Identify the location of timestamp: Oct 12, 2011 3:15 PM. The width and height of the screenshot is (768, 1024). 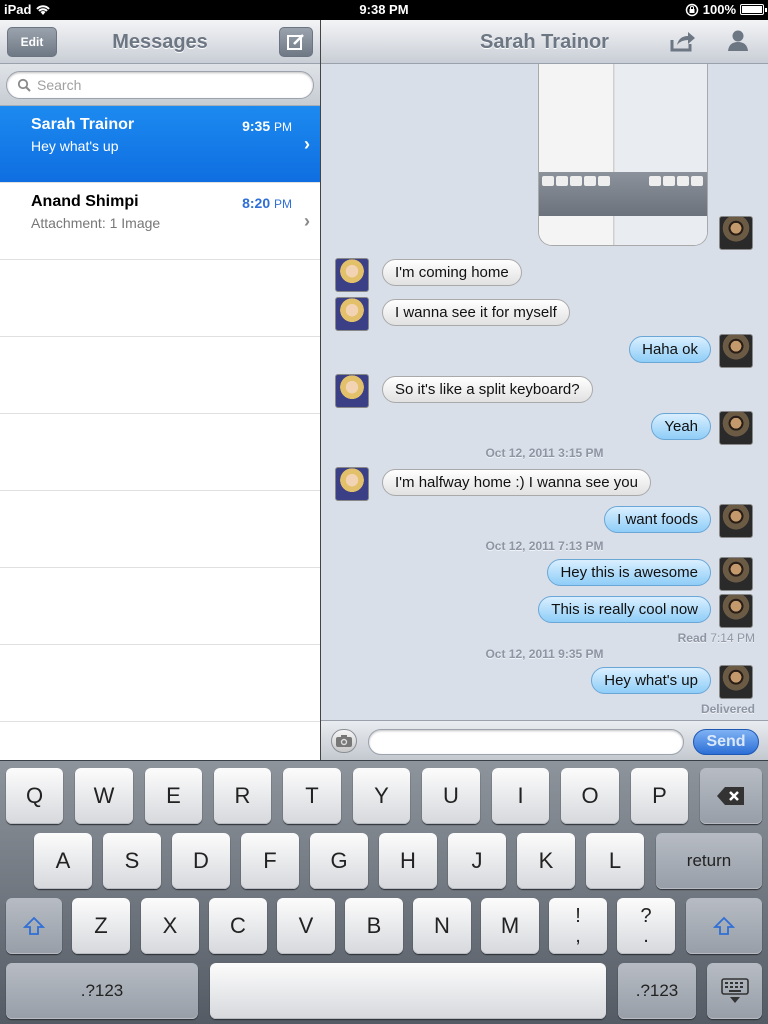
(544, 453).